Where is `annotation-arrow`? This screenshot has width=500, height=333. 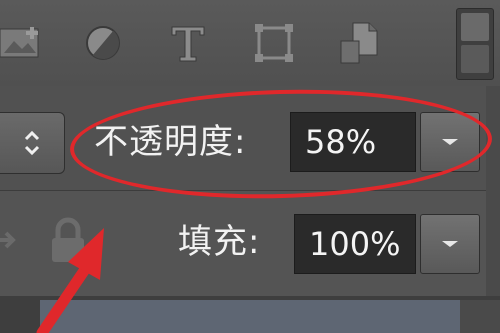
annotation-arrow is located at coordinates (70, 280).